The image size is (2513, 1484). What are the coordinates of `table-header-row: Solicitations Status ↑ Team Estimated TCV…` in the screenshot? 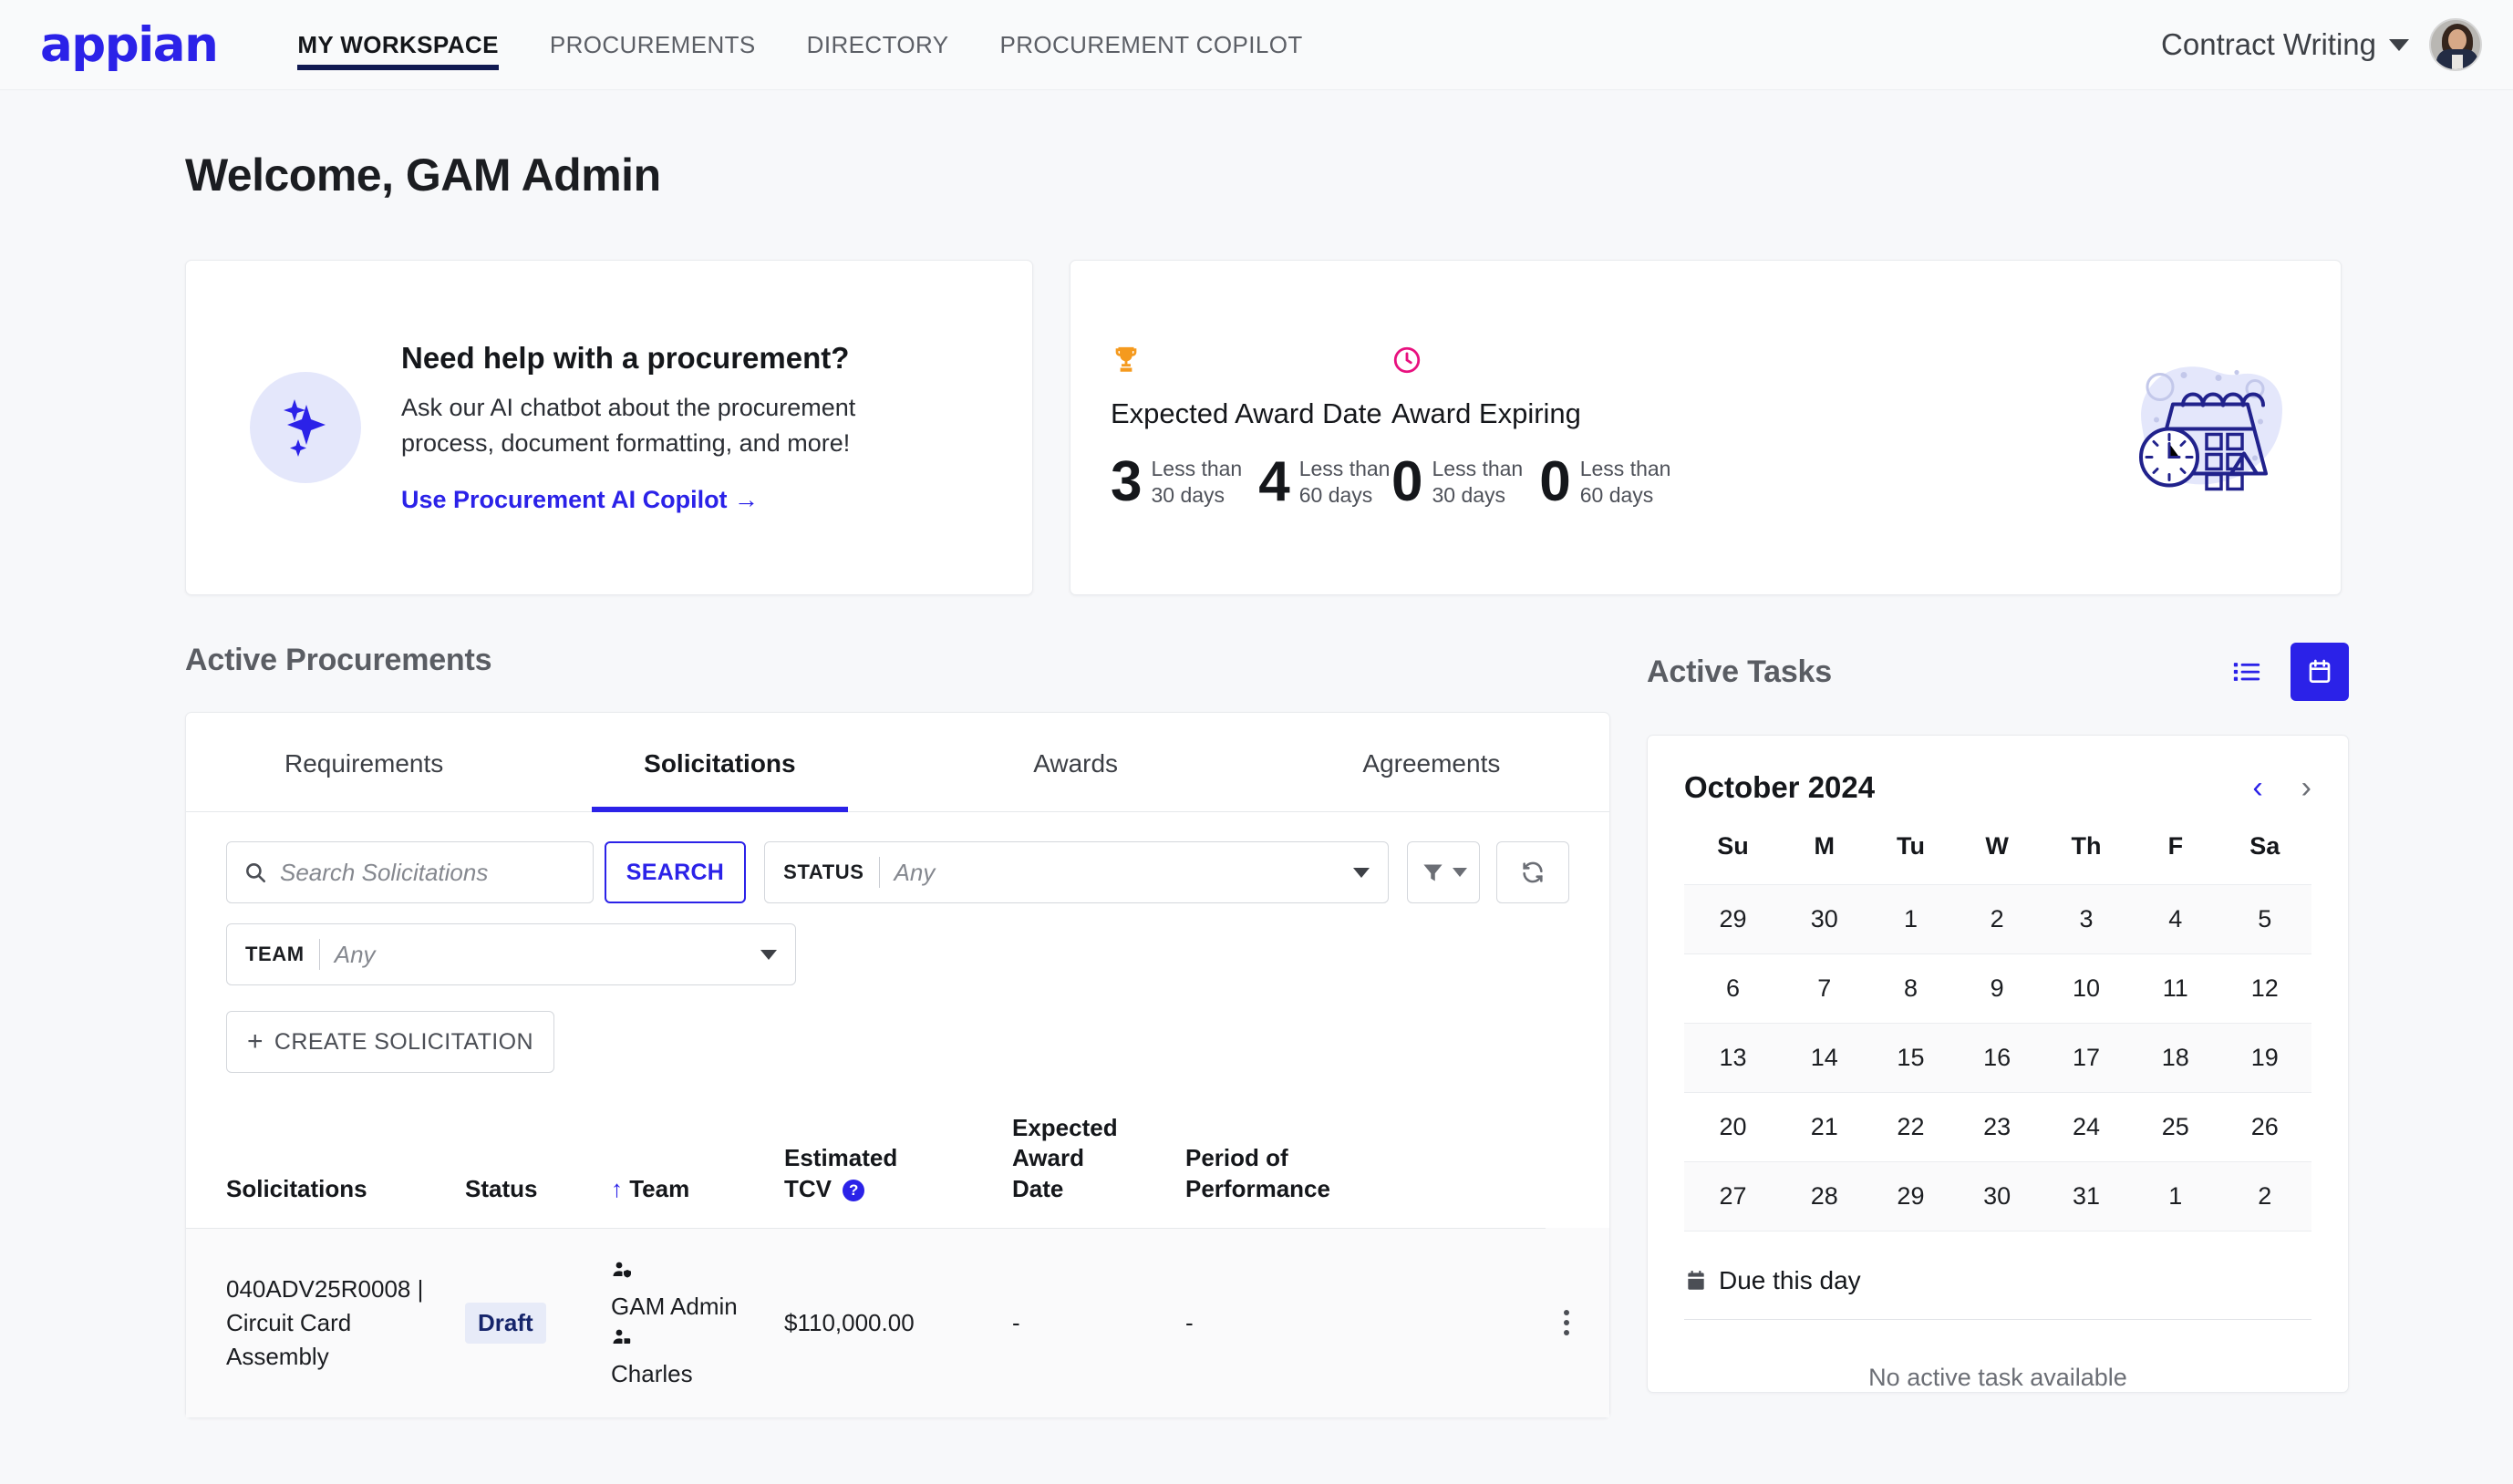 It's located at (898, 1171).